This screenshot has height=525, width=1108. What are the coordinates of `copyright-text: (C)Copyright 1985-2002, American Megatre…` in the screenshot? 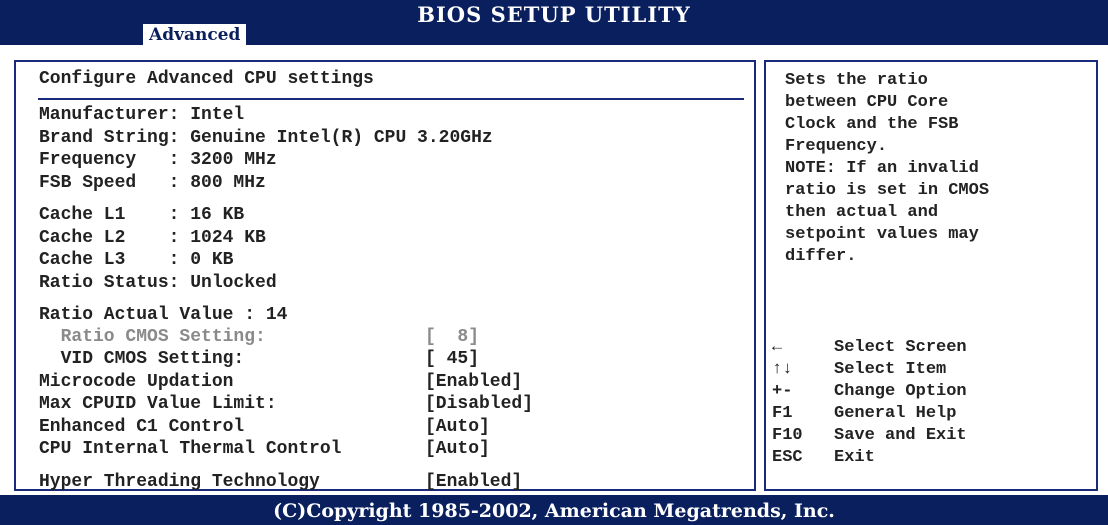 It's located at (554, 511).